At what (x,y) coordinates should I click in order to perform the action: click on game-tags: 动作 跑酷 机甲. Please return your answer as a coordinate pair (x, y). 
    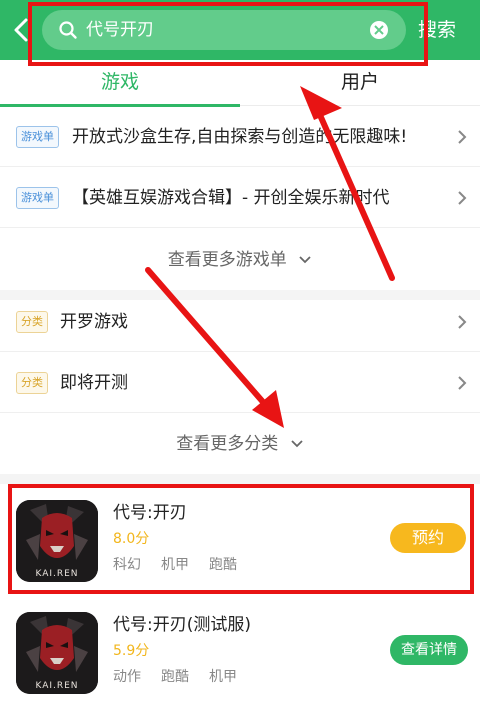
    Looking at the image, I should click on (185, 676).